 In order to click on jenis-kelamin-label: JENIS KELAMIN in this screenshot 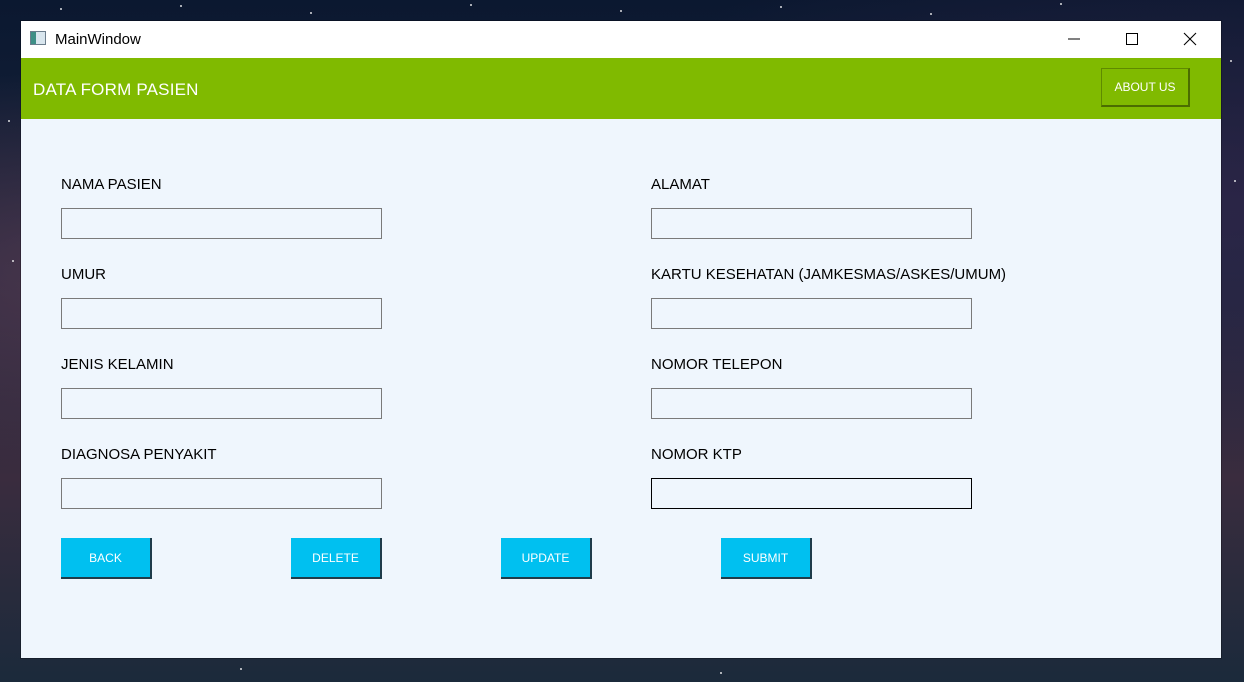, I will do `click(117, 364)`.